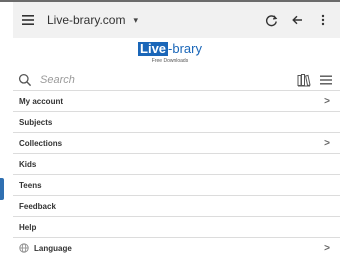 Image resolution: width=340 pixels, height=257 pixels. Describe the element at coordinates (25, 80) in the screenshot. I see `search-icon` at that location.